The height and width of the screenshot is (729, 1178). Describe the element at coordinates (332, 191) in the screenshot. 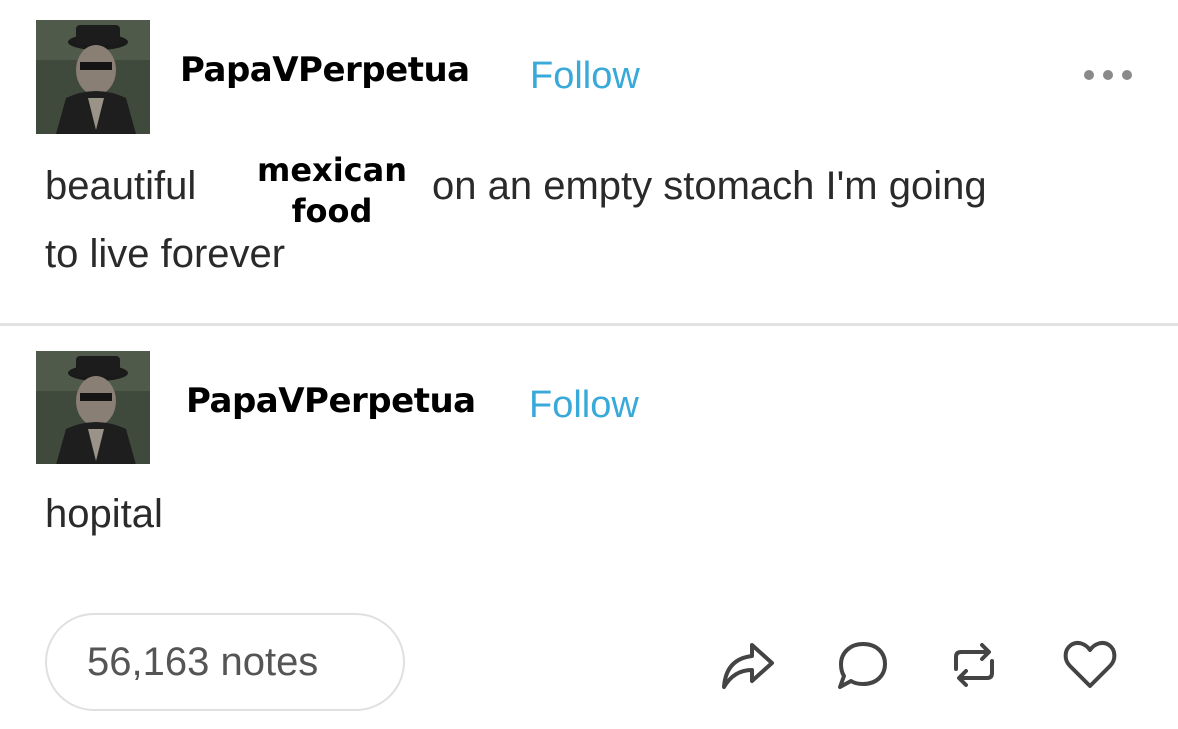

I see `overlay-label: mexican food` at that location.